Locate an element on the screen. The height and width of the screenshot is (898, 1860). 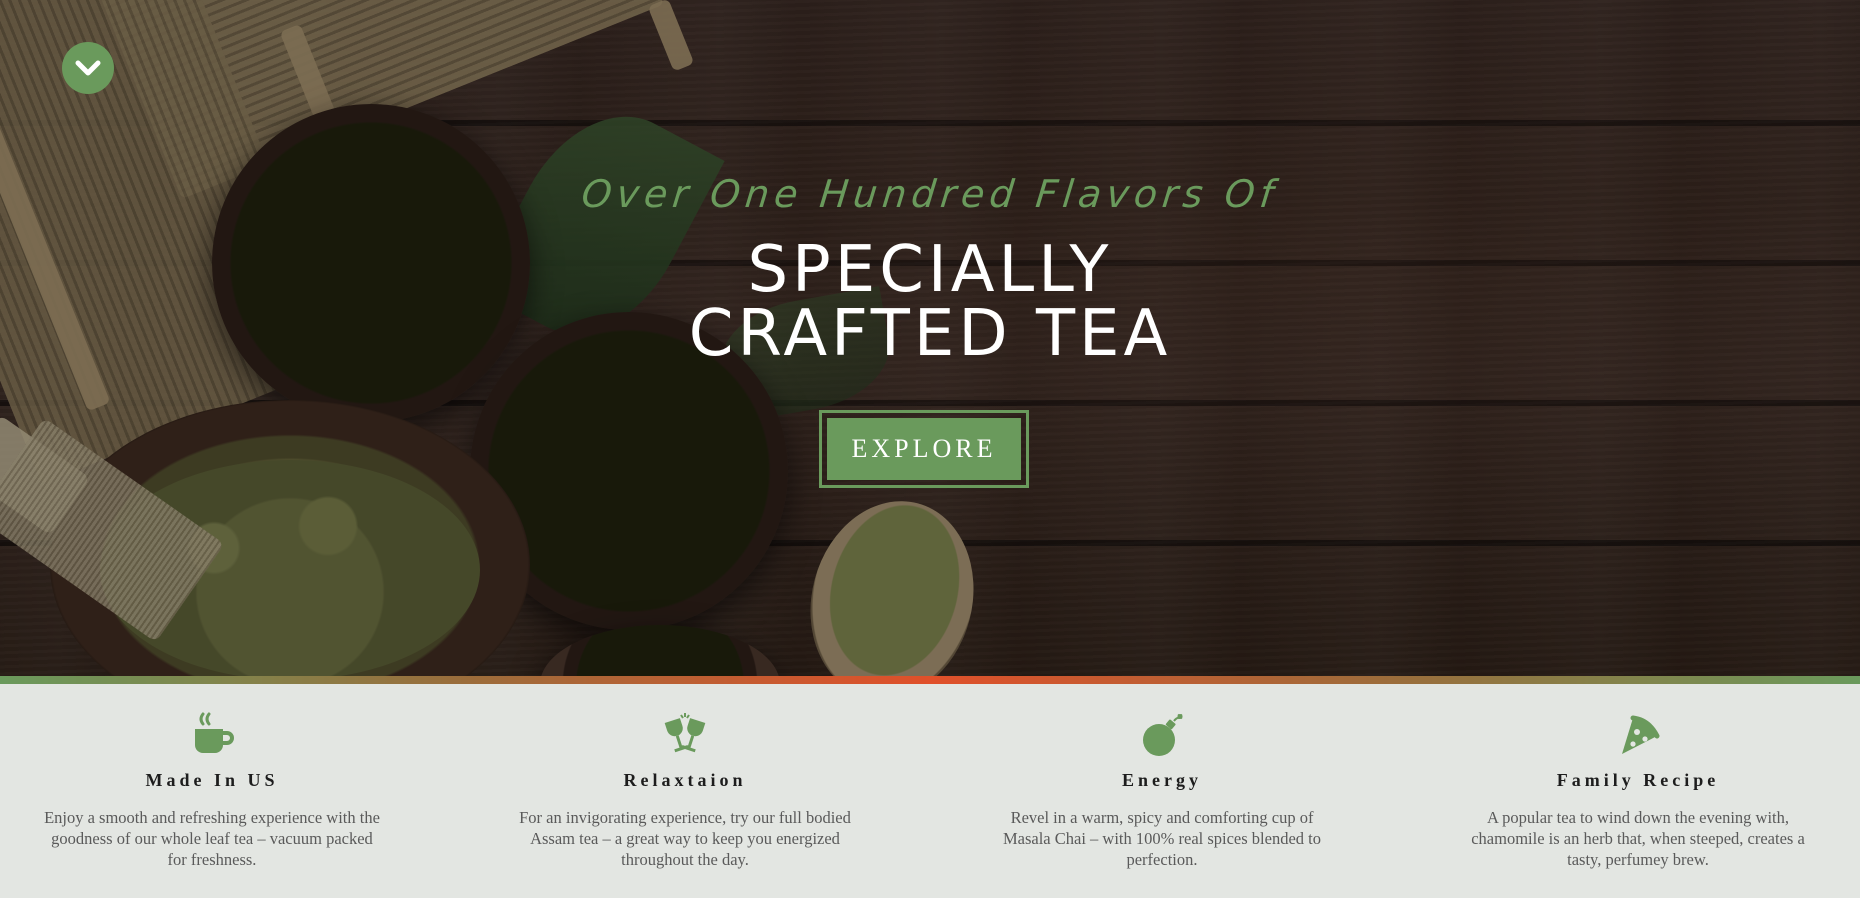
hero-headline-line: SPECIALLY is located at coordinates (930, 270).